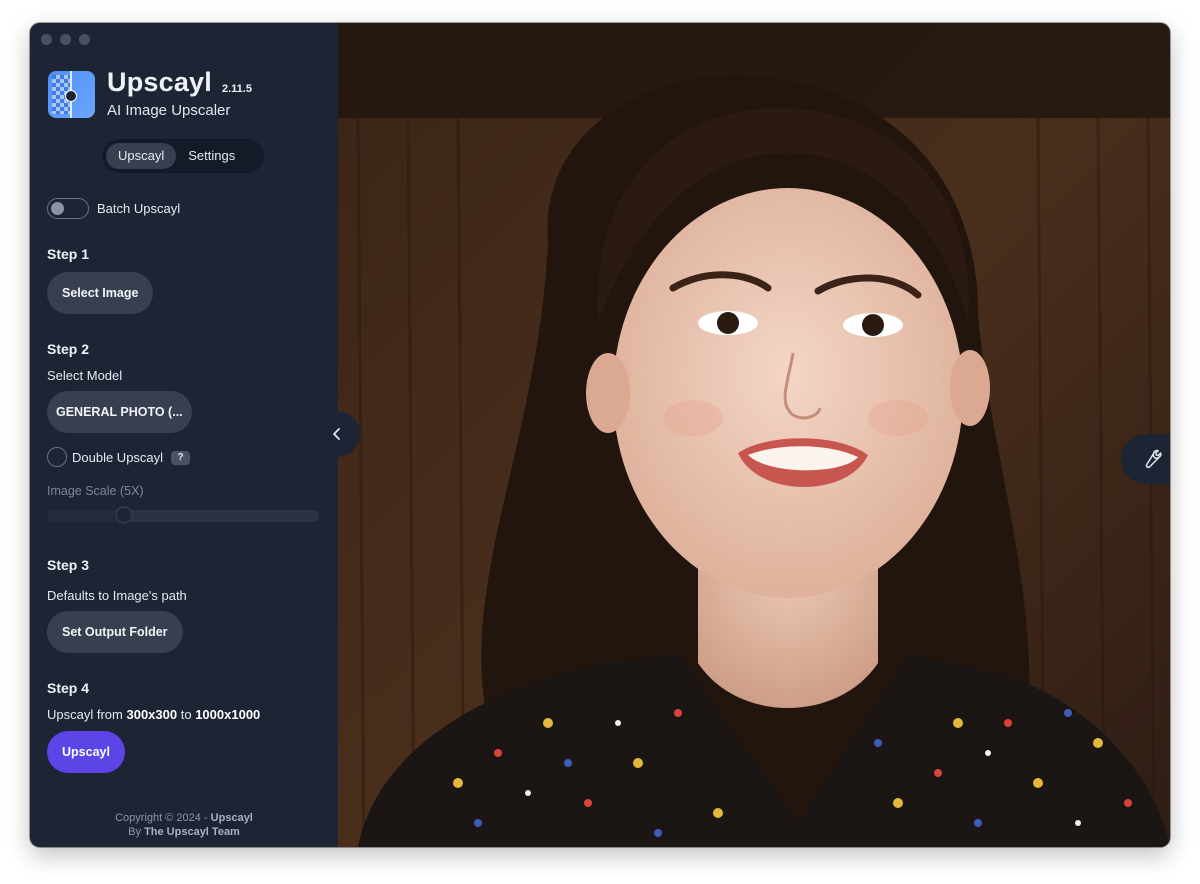 This screenshot has height=884, width=1200. What do you see at coordinates (68, 254) in the screenshot?
I see `step-1-title: Step 1` at bounding box center [68, 254].